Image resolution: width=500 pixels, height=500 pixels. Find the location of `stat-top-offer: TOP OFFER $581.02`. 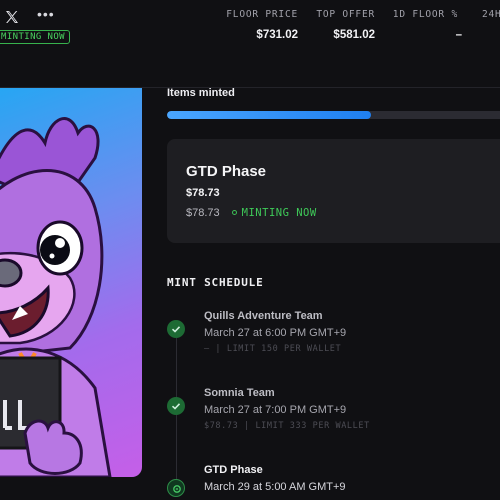

stat-top-offer: TOP OFFER $581.02 is located at coordinates (345, 25).